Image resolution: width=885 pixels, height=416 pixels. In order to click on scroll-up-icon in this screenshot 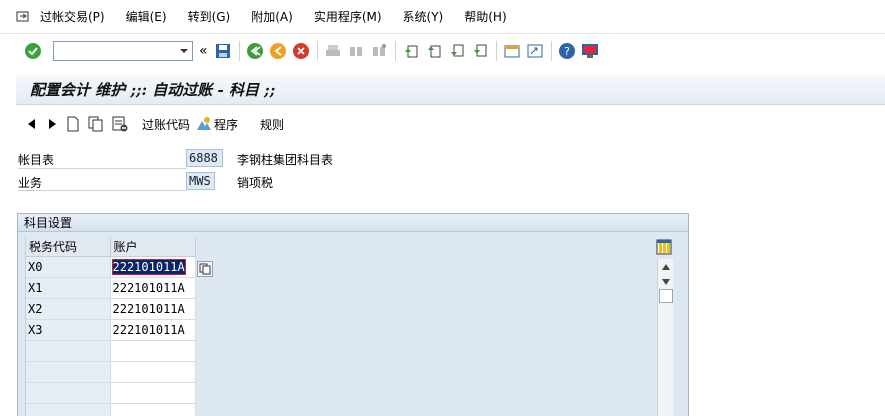, I will do `click(666, 266)`.